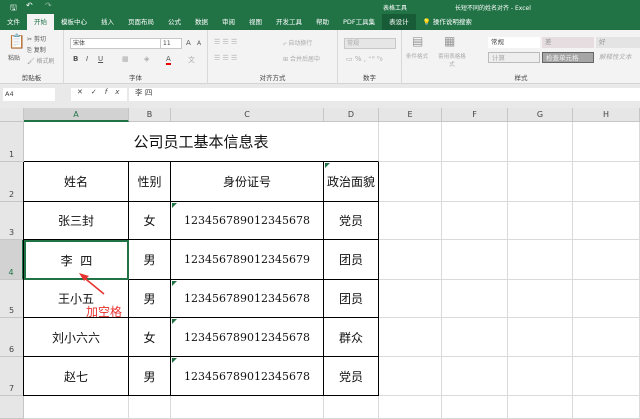  Describe the element at coordinates (75, 59) in the screenshot. I see `bold-icon: B` at that location.